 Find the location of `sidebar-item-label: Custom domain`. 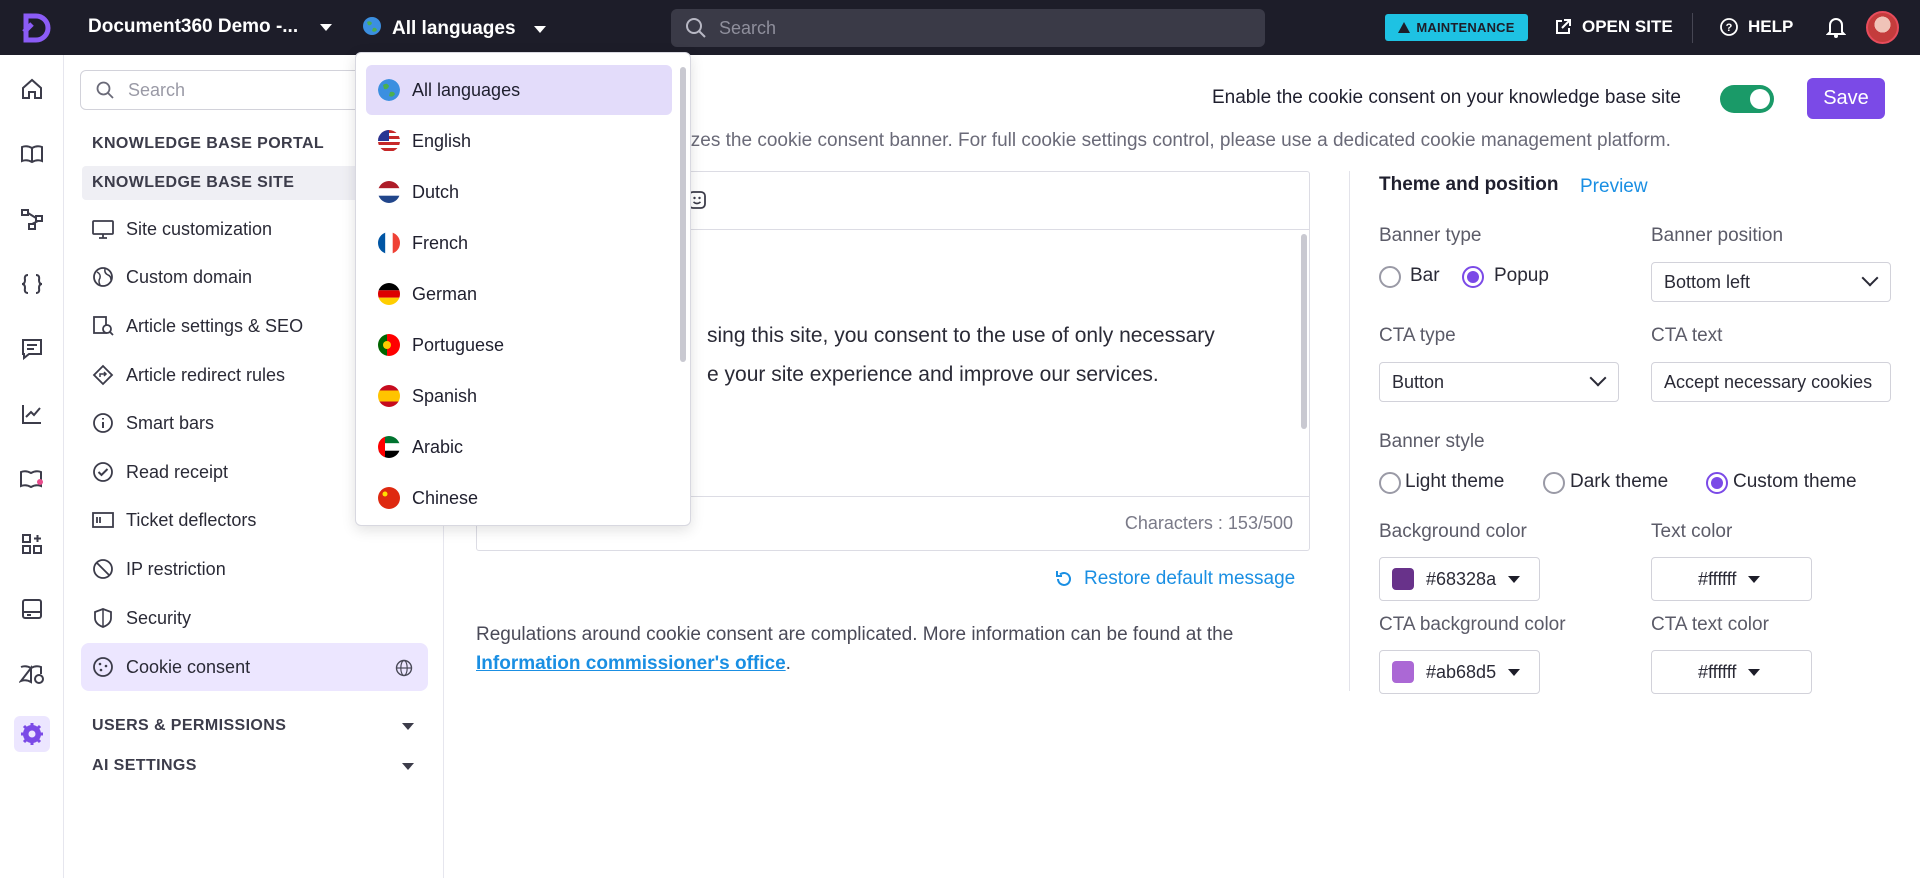

sidebar-item-label: Custom domain is located at coordinates (189, 276).